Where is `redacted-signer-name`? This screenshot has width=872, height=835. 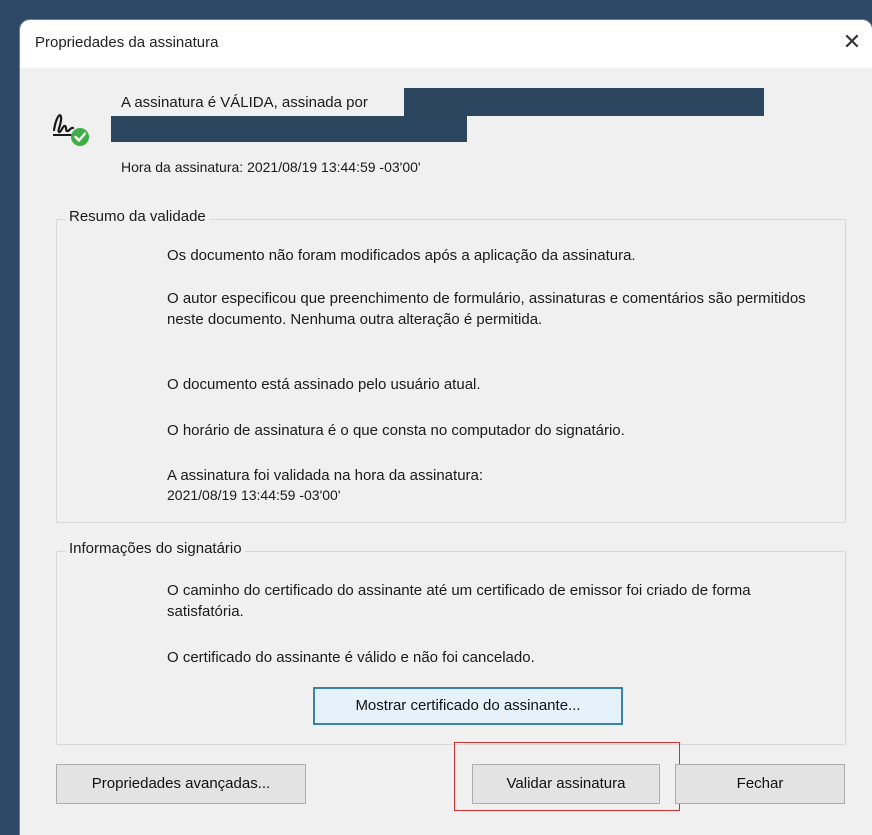 redacted-signer-name is located at coordinates (584, 102).